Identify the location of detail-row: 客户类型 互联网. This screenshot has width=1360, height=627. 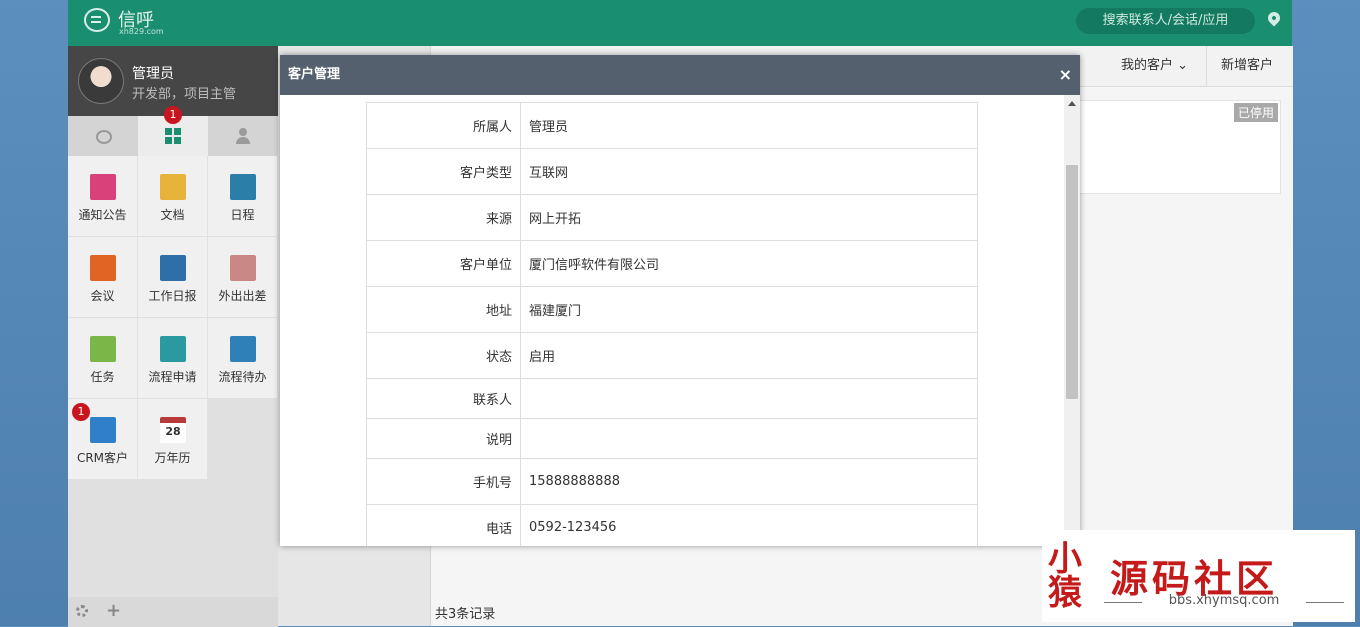
(672, 171).